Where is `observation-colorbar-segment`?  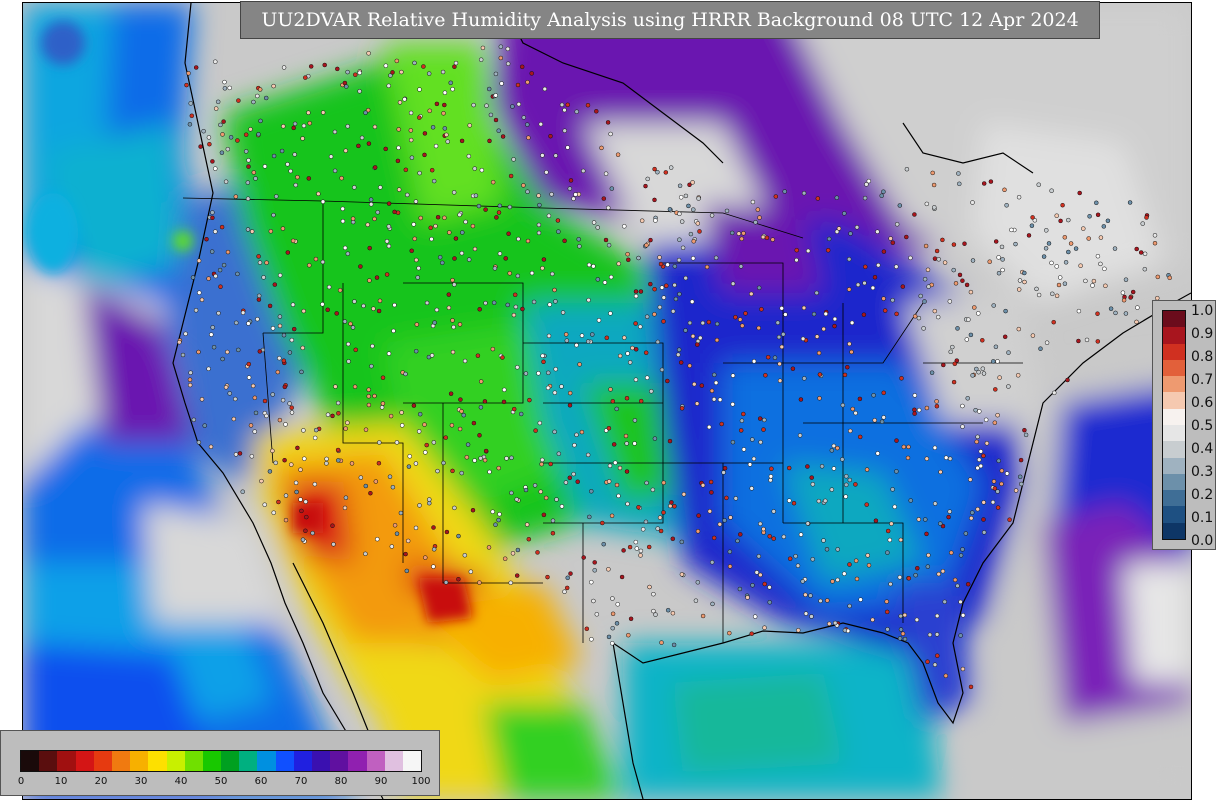 observation-colorbar-segment is located at coordinates (1174, 466).